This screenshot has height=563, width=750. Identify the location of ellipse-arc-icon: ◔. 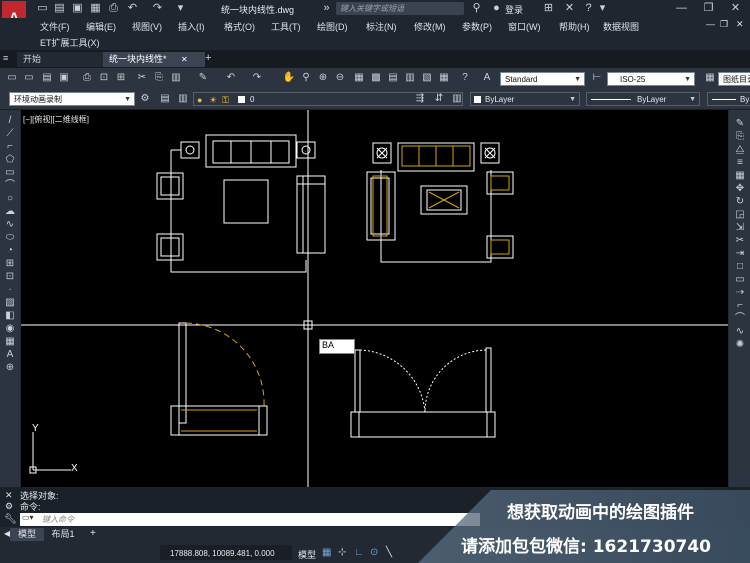
(10, 250).